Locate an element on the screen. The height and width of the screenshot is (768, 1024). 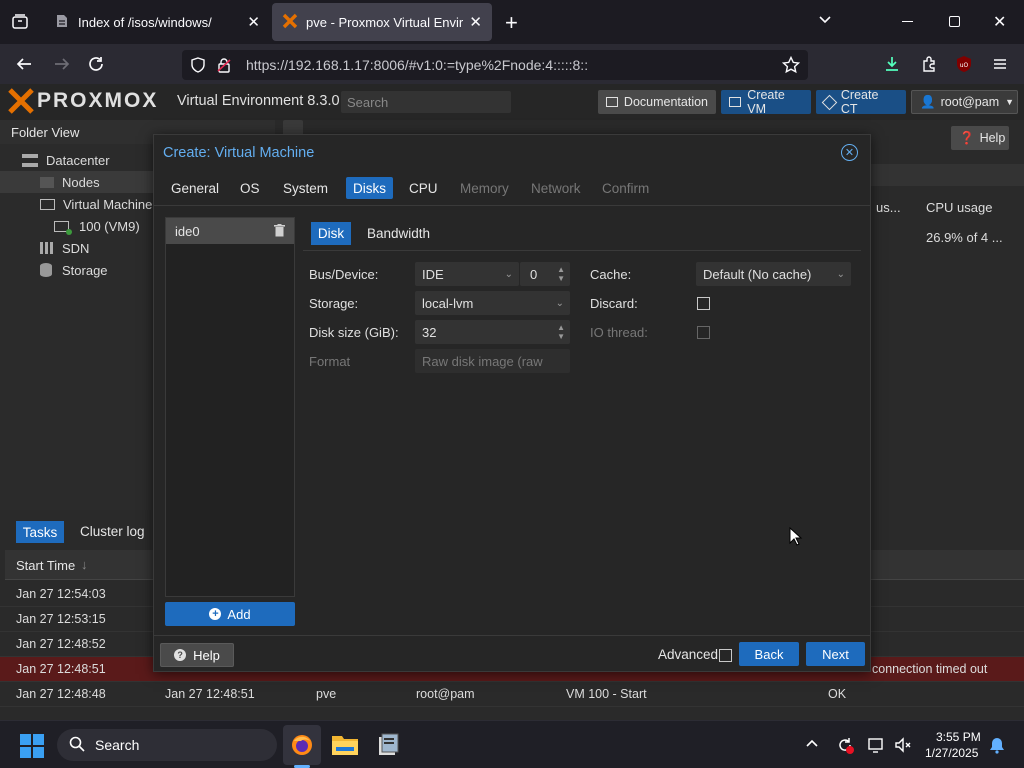
discard-checkbox is located at coordinates (703, 303).